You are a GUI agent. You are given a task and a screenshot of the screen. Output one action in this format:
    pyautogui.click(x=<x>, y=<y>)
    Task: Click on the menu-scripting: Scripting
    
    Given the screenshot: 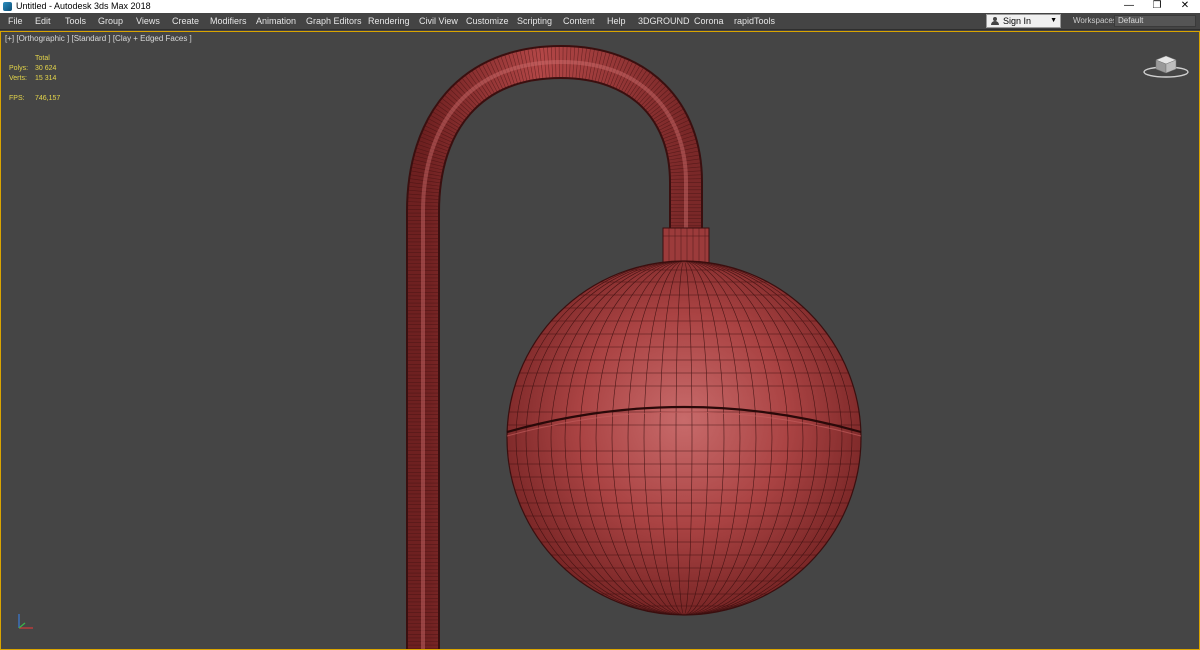 What is the action you would take?
    pyautogui.click(x=534, y=21)
    